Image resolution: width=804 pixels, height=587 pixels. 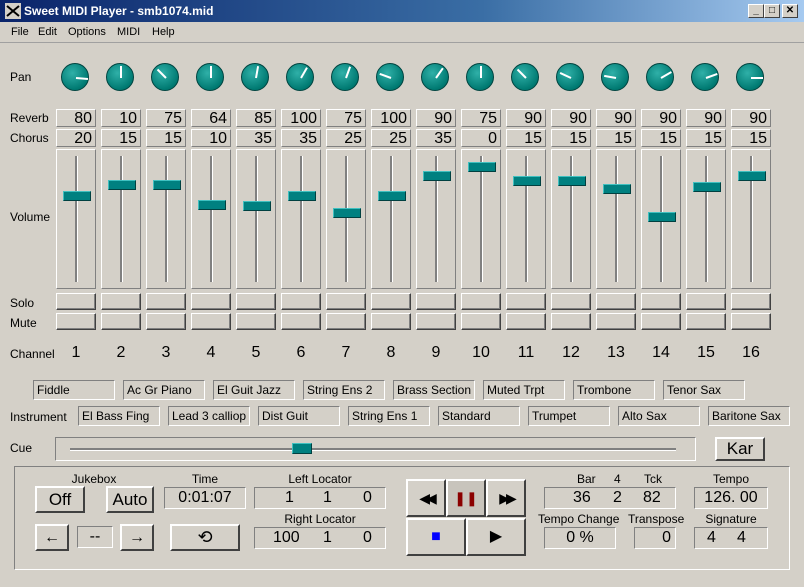 I want to click on instrument-field: El Guit Jazz, so click(x=254, y=390).